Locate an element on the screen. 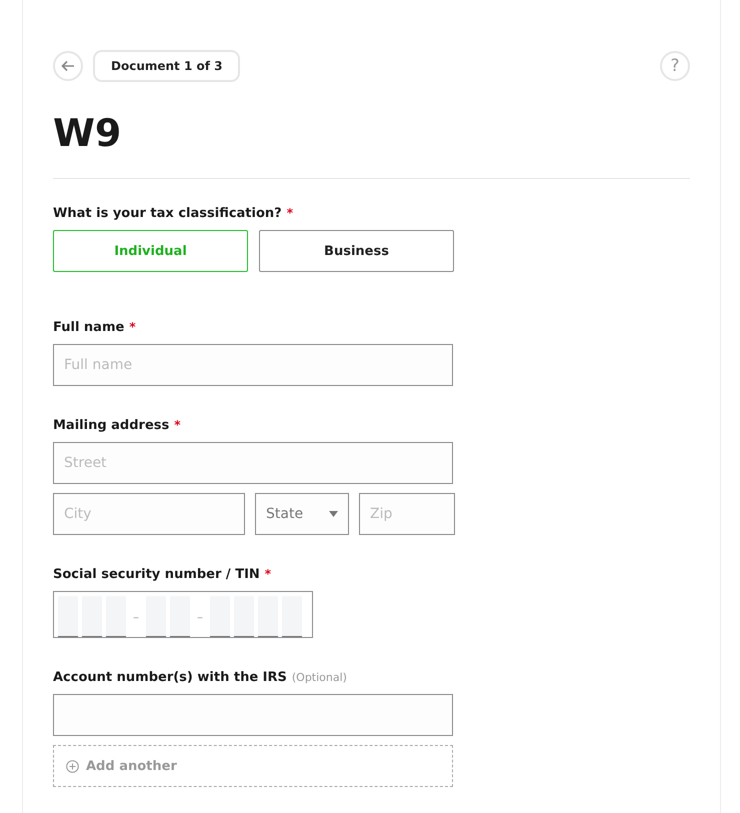  field-label: Full name is located at coordinates (88, 327).